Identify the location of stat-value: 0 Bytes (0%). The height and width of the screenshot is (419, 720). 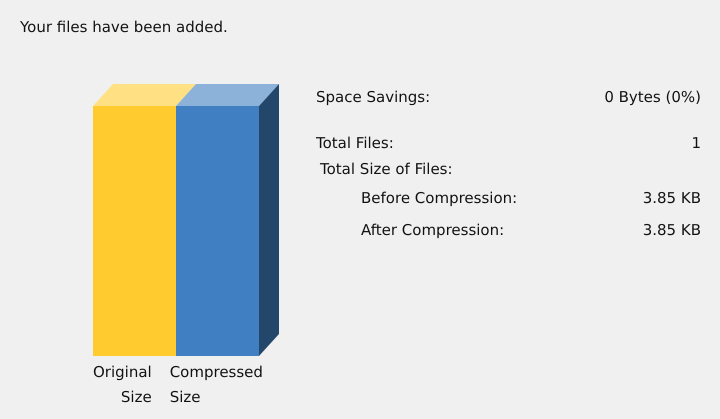
(652, 97).